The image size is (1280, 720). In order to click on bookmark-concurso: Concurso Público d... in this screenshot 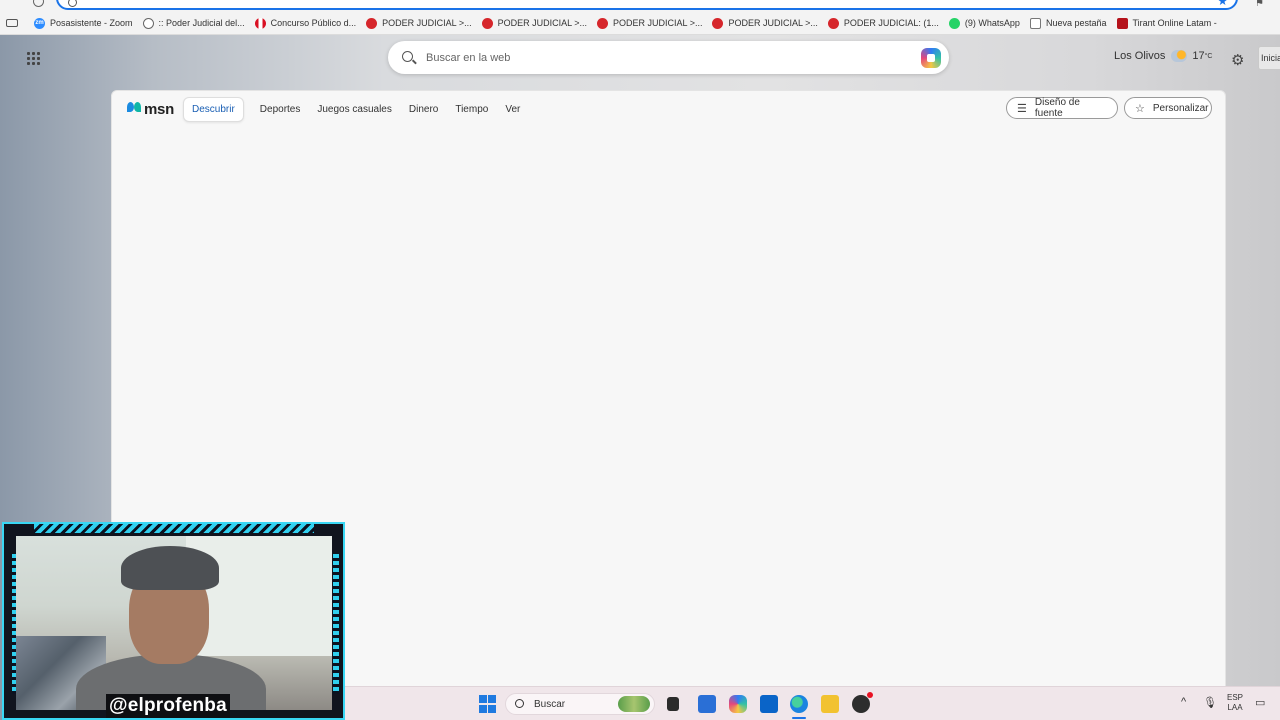, I will do `click(305, 23)`.